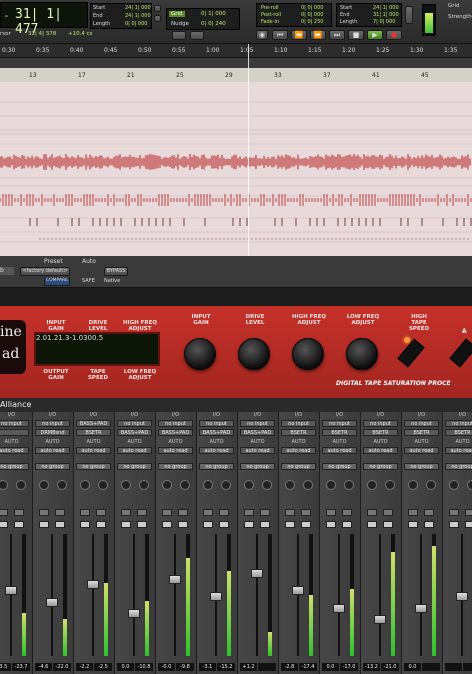  What do you see at coordinates (5, 667) in the screenshot?
I see `volume-readout: -3.5` at bounding box center [5, 667].